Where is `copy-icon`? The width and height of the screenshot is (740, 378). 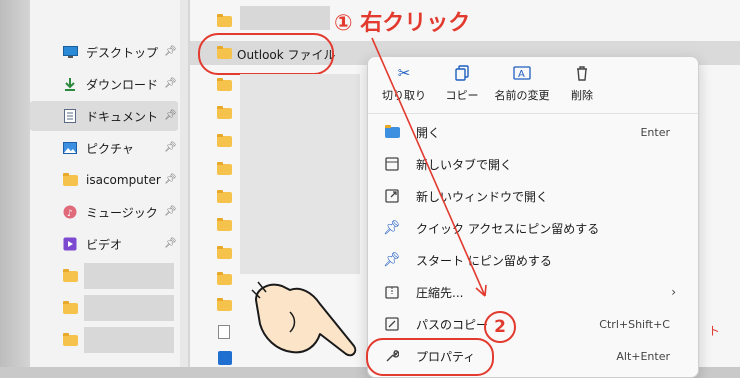 copy-icon is located at coordinates (462, 73).